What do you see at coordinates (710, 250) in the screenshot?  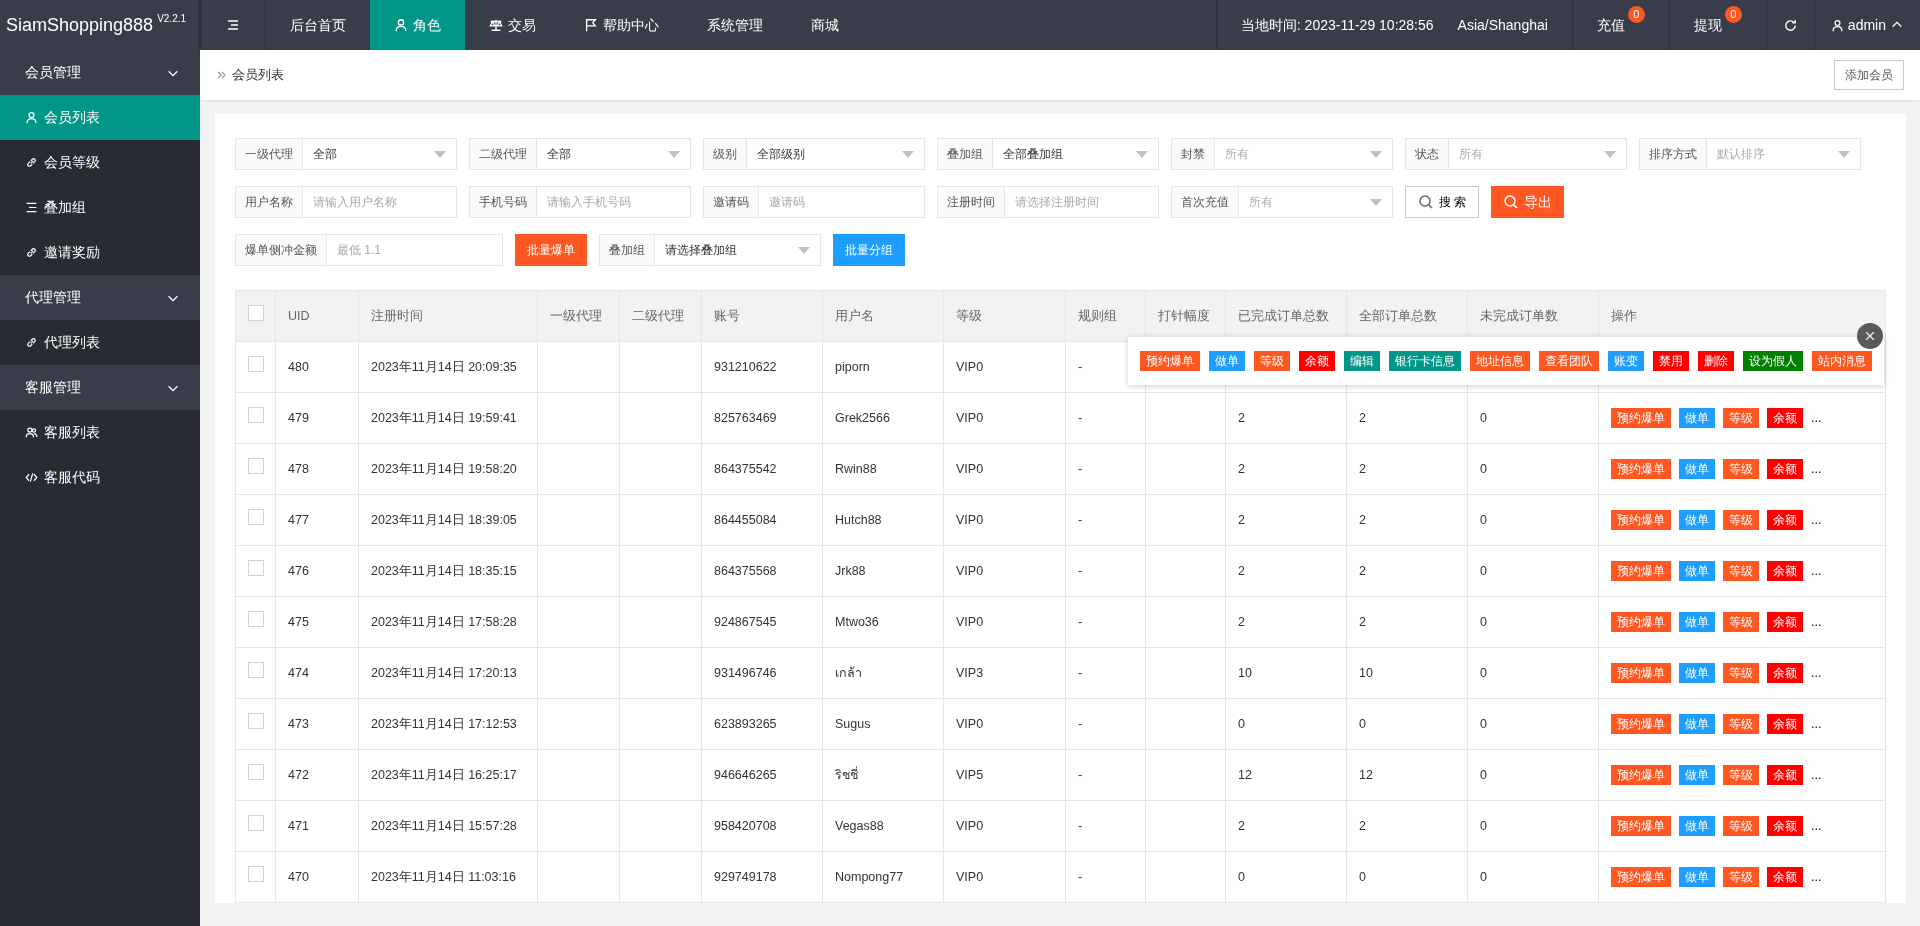 I see `select-field: 叠加组 请选择叠加组` at bounding box center [710, 250].